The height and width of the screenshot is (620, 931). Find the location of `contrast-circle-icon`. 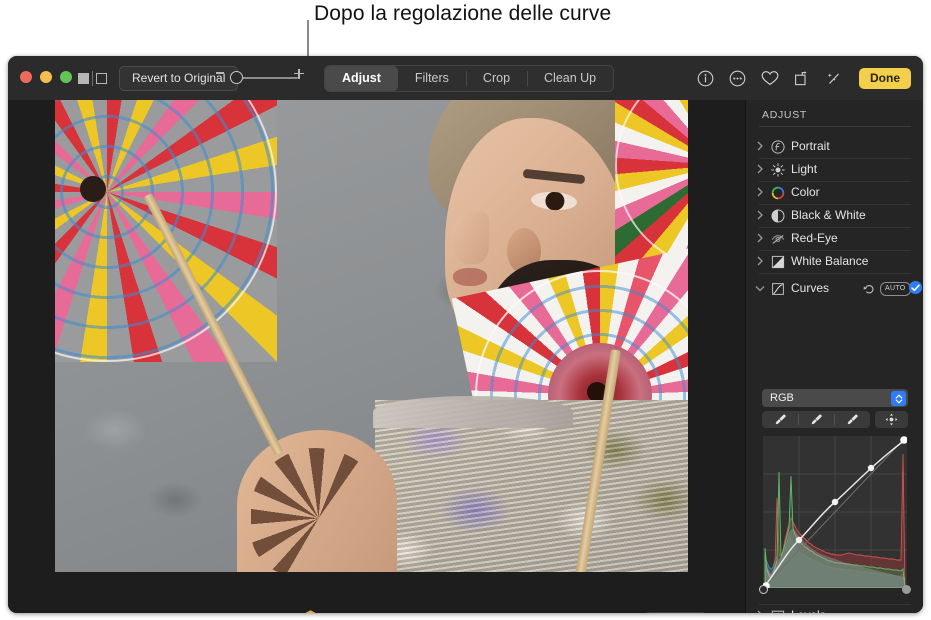

contrast-circle-icon is located at coordinates (777, 215).